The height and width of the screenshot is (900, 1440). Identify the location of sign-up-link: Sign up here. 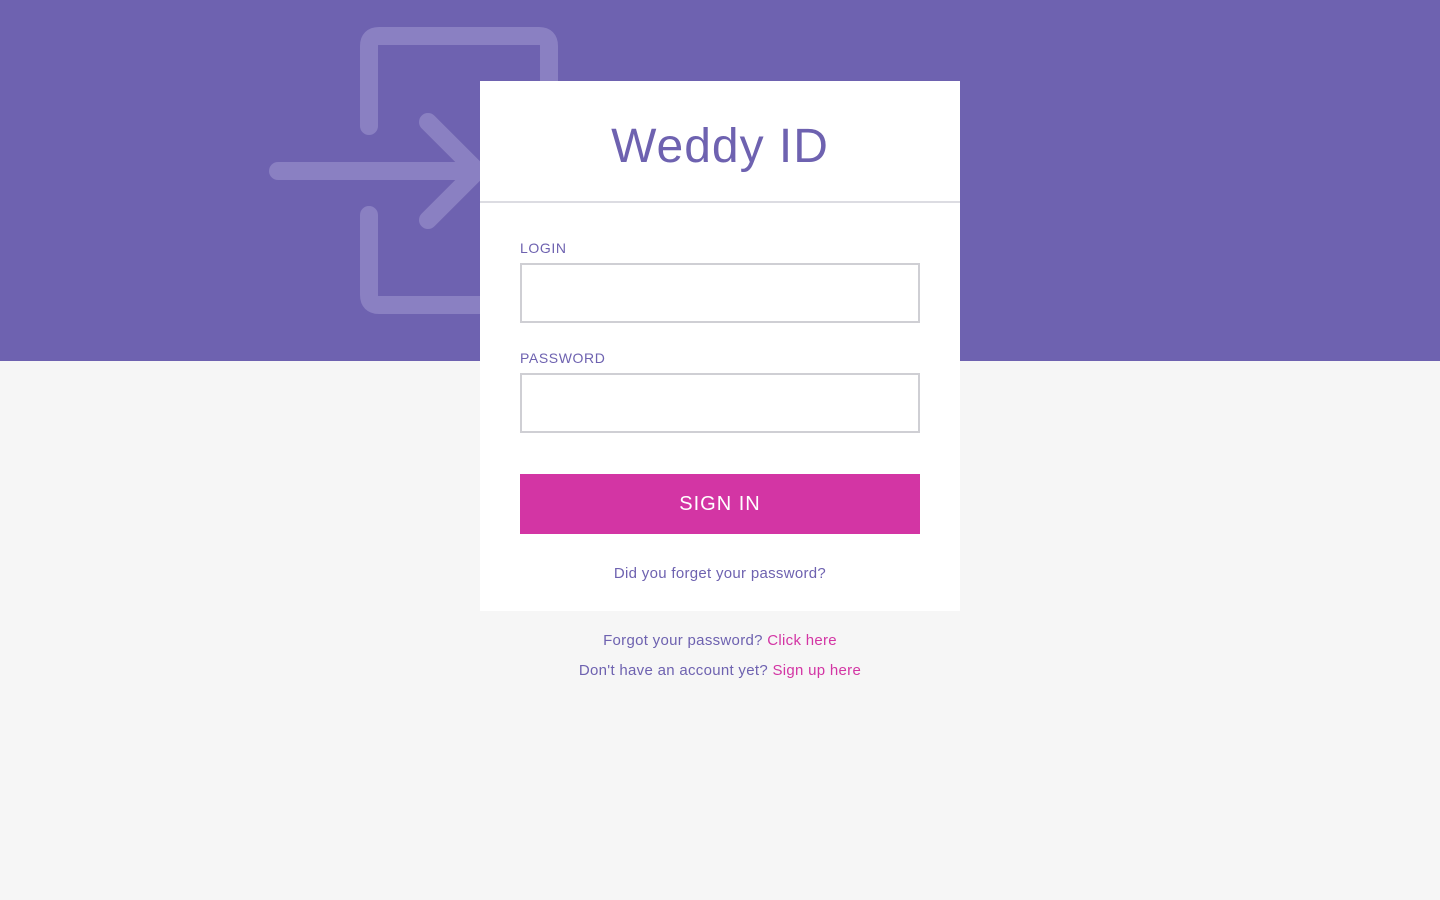
(816, 670).